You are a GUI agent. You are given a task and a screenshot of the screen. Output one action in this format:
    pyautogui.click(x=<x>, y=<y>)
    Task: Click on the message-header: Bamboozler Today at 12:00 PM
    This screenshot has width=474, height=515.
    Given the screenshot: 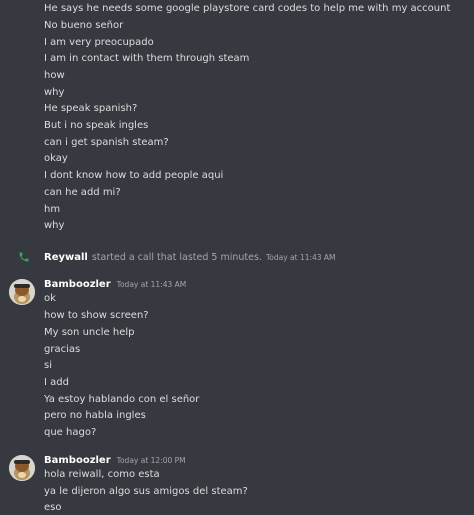 What is the action you would take?
    pyautogui.click(x=115, y=460)
    